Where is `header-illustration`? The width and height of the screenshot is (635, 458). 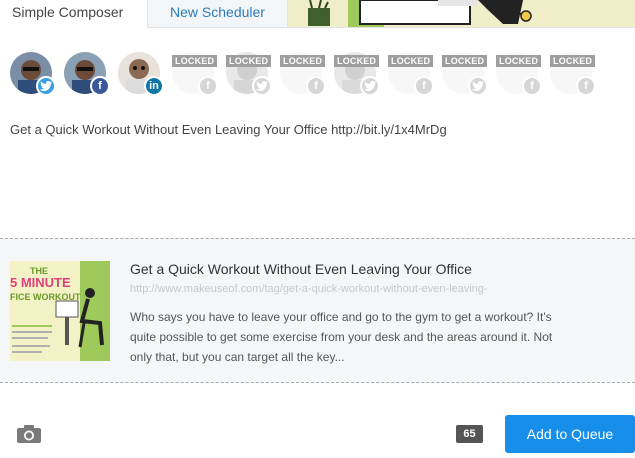
header-illustration is located at coordinates (461, 14).